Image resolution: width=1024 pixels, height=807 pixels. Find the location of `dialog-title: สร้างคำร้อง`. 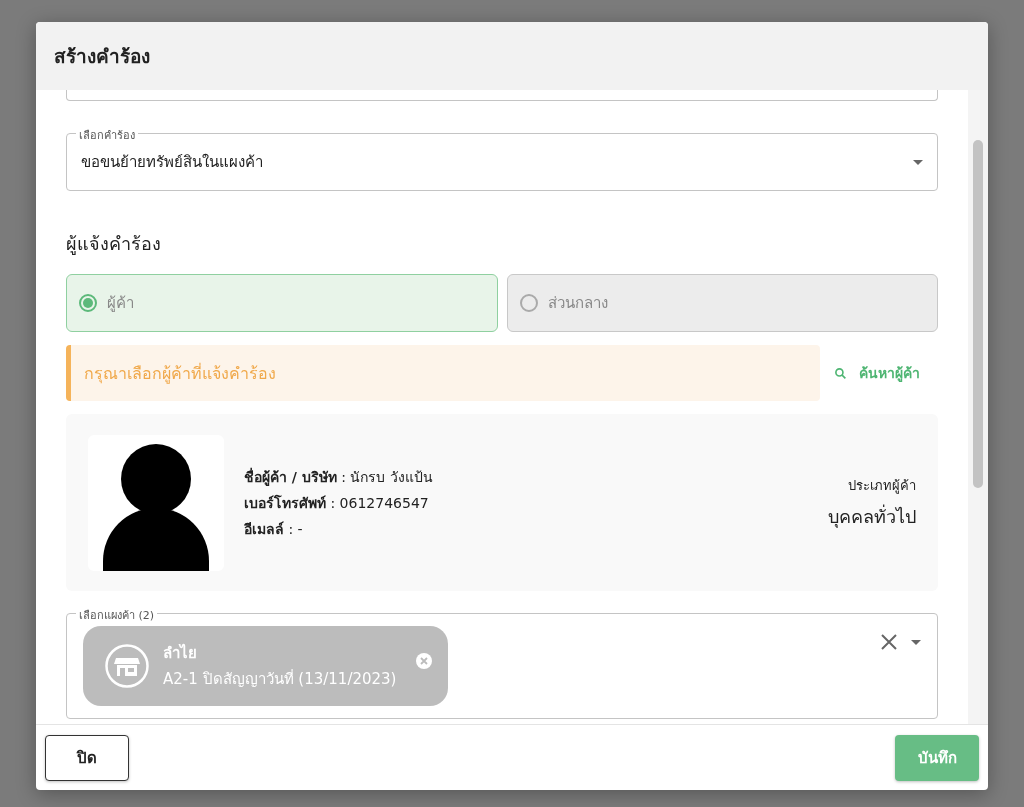

dialog-title: สร้างคำร้อง is located at coordinates (102, 56).